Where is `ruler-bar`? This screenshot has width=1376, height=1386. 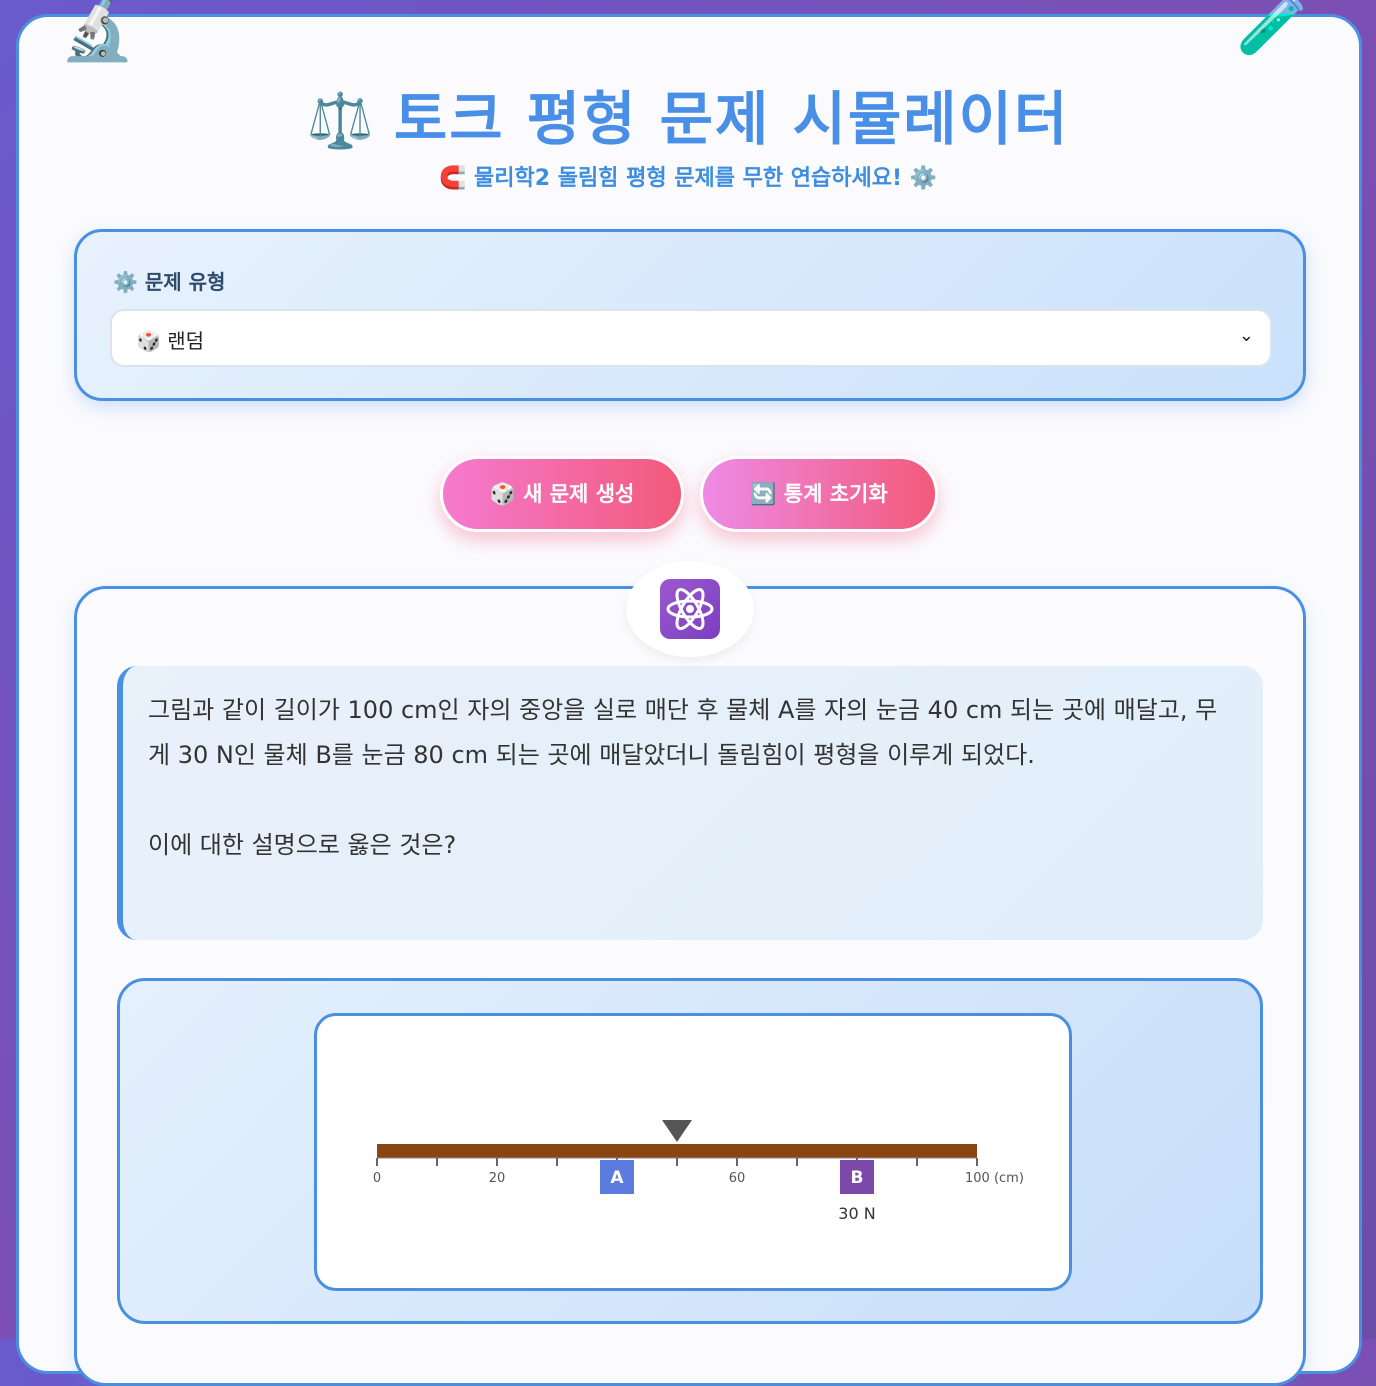 ruler-bar is located at coordinates (677, 1151).